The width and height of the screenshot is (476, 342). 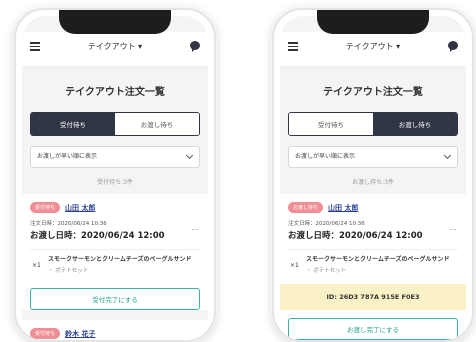 I want to click on order-id-display: ID: 26D3 787A 915E F0E3, so click(x=373, y=297).